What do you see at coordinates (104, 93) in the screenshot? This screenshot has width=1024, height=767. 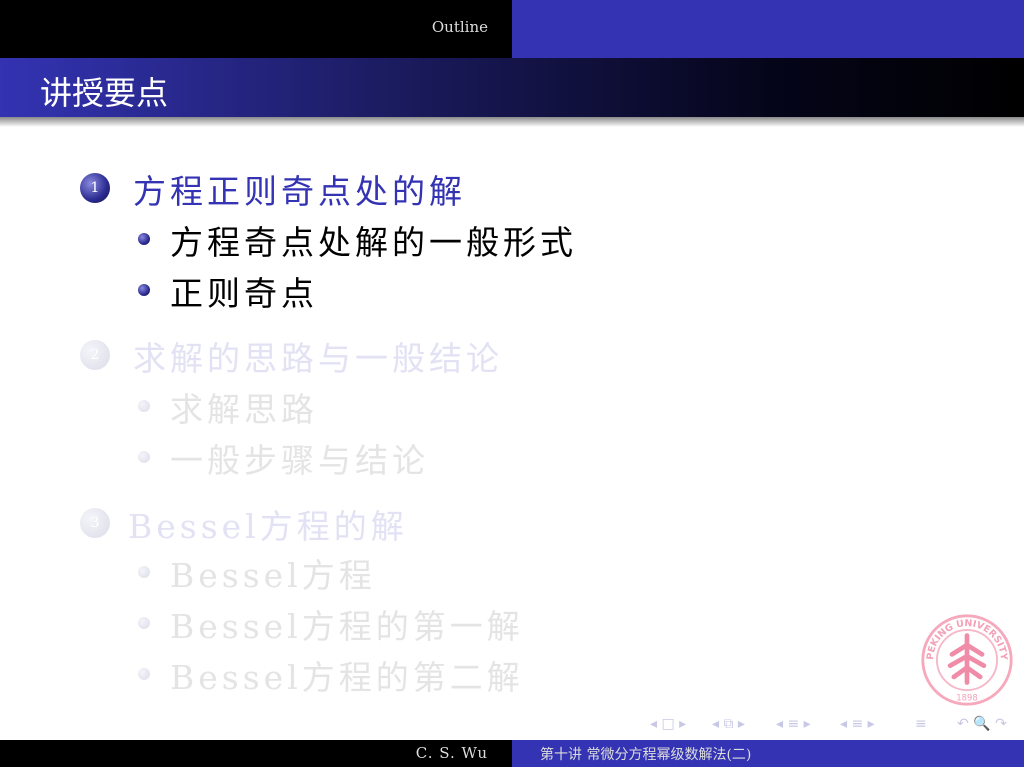 I see `frame-title: 讲授要点` at bounding box center [104, 93].